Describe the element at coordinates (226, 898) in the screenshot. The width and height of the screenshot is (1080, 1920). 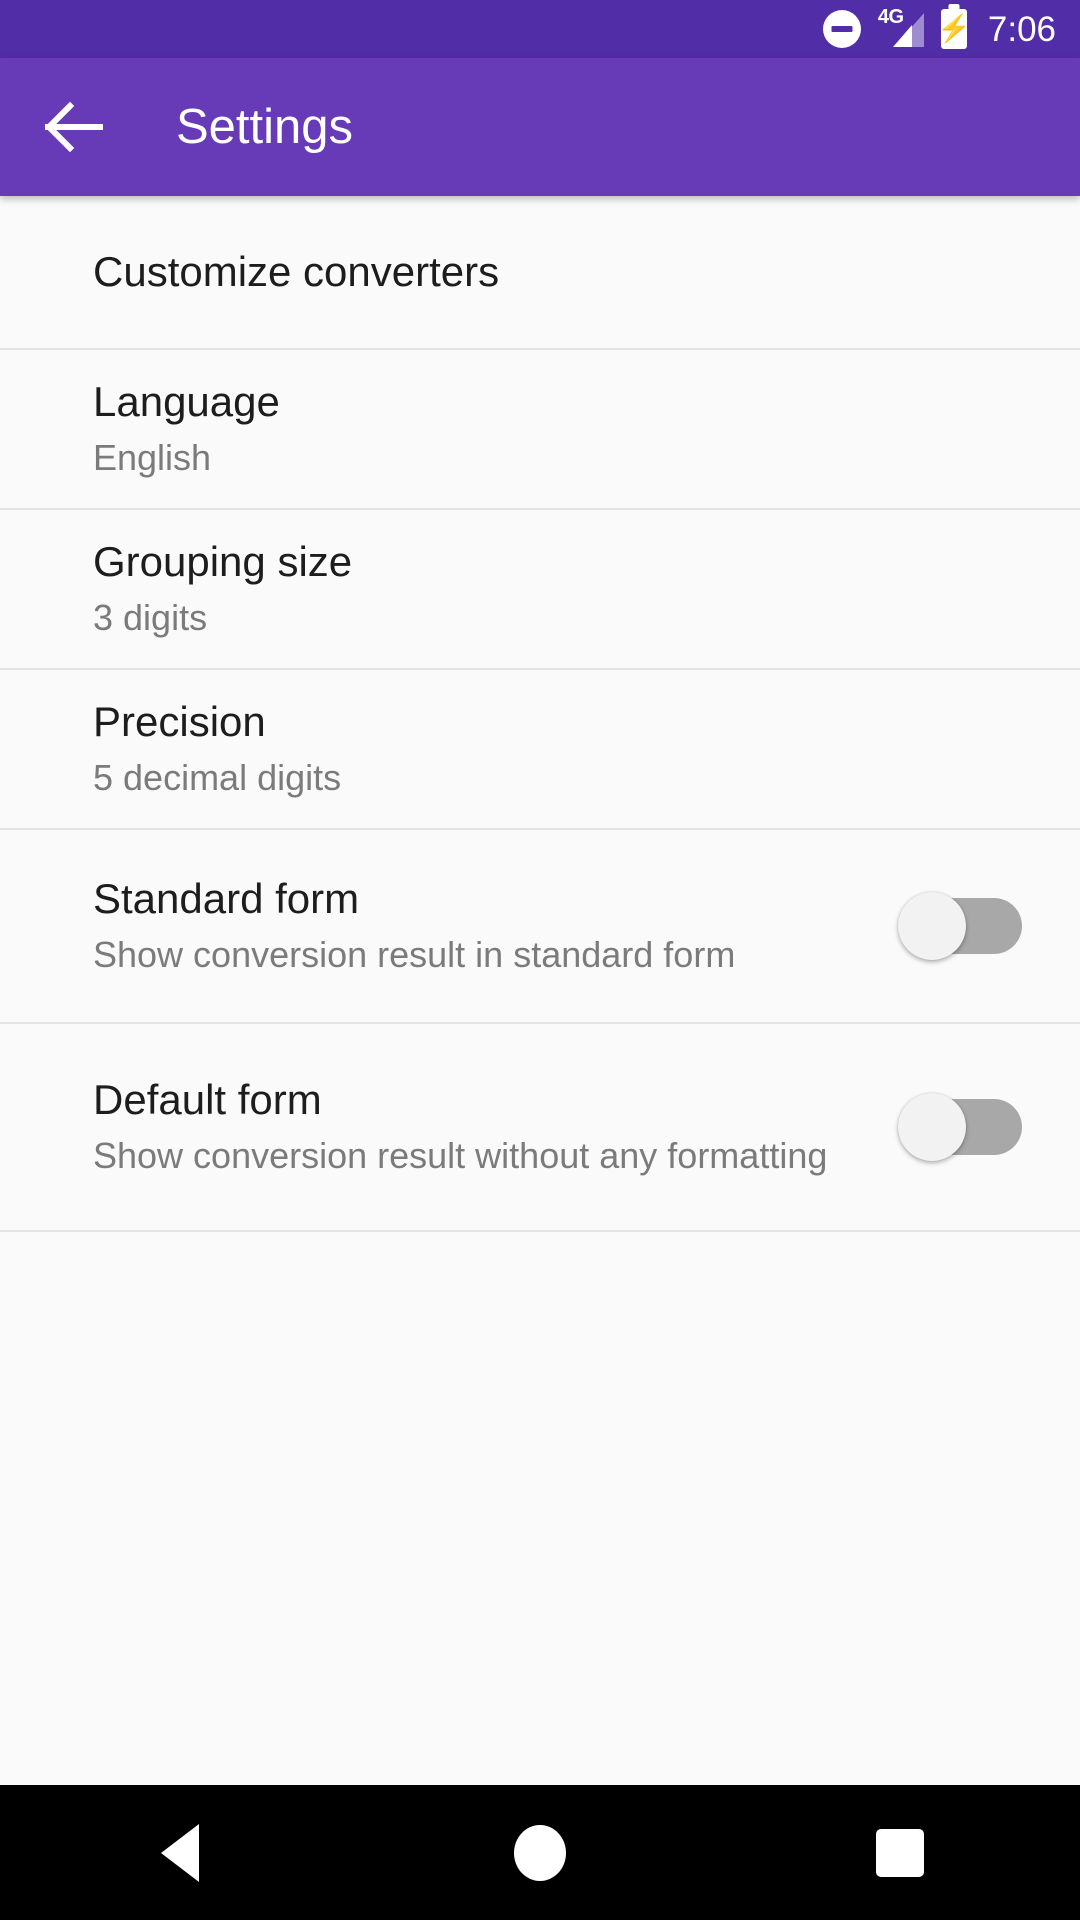
I see `setting-title: Standard form` at that location.